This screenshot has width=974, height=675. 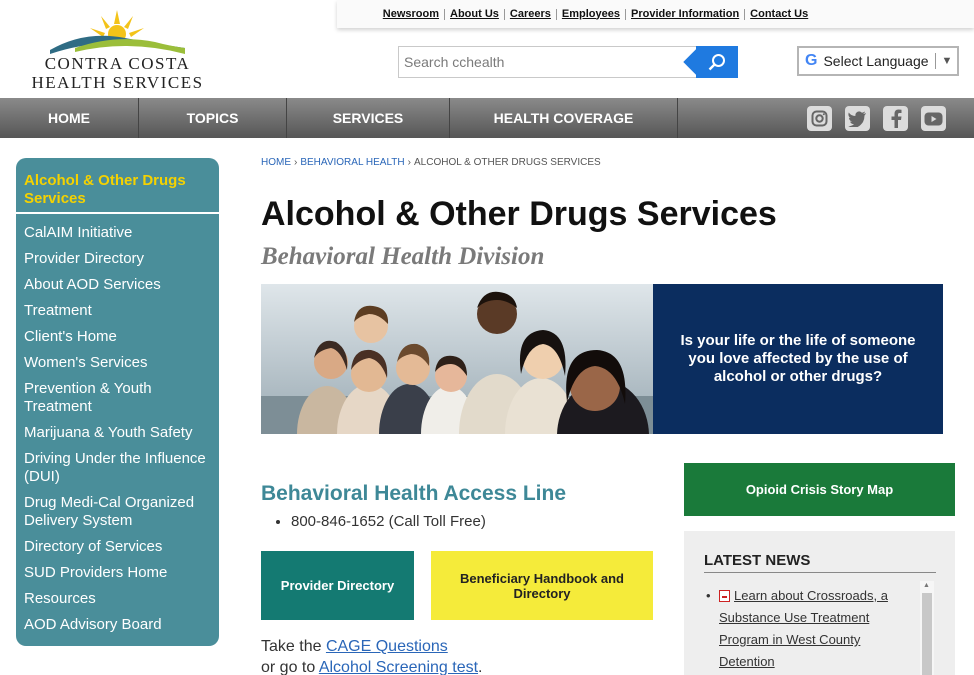 What do you see at coordinates (117, 599) in the screenshot?
I see `sidebar-item-resources: Resources` at bounding box center [117, 599].